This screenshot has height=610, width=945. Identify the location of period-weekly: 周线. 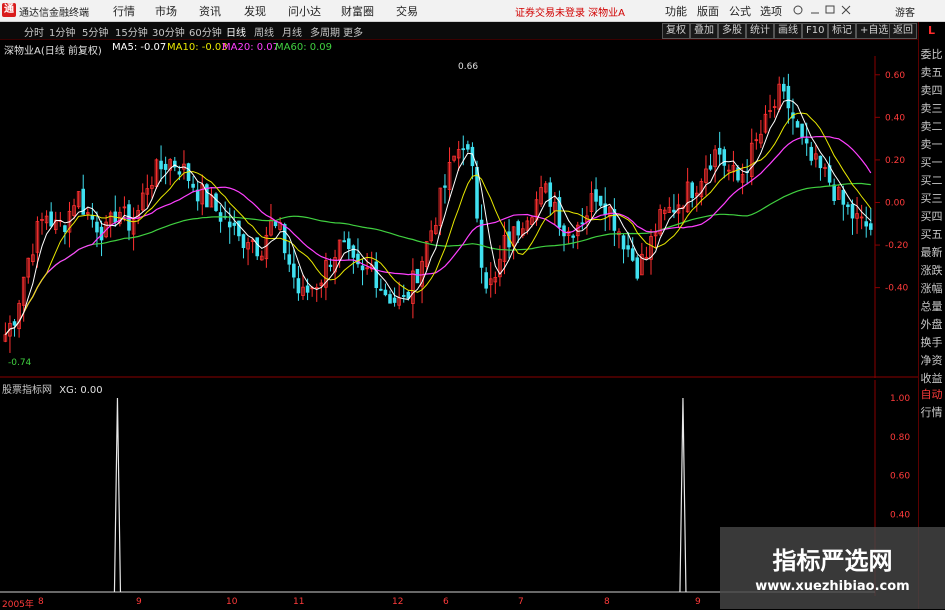
(264, 31).